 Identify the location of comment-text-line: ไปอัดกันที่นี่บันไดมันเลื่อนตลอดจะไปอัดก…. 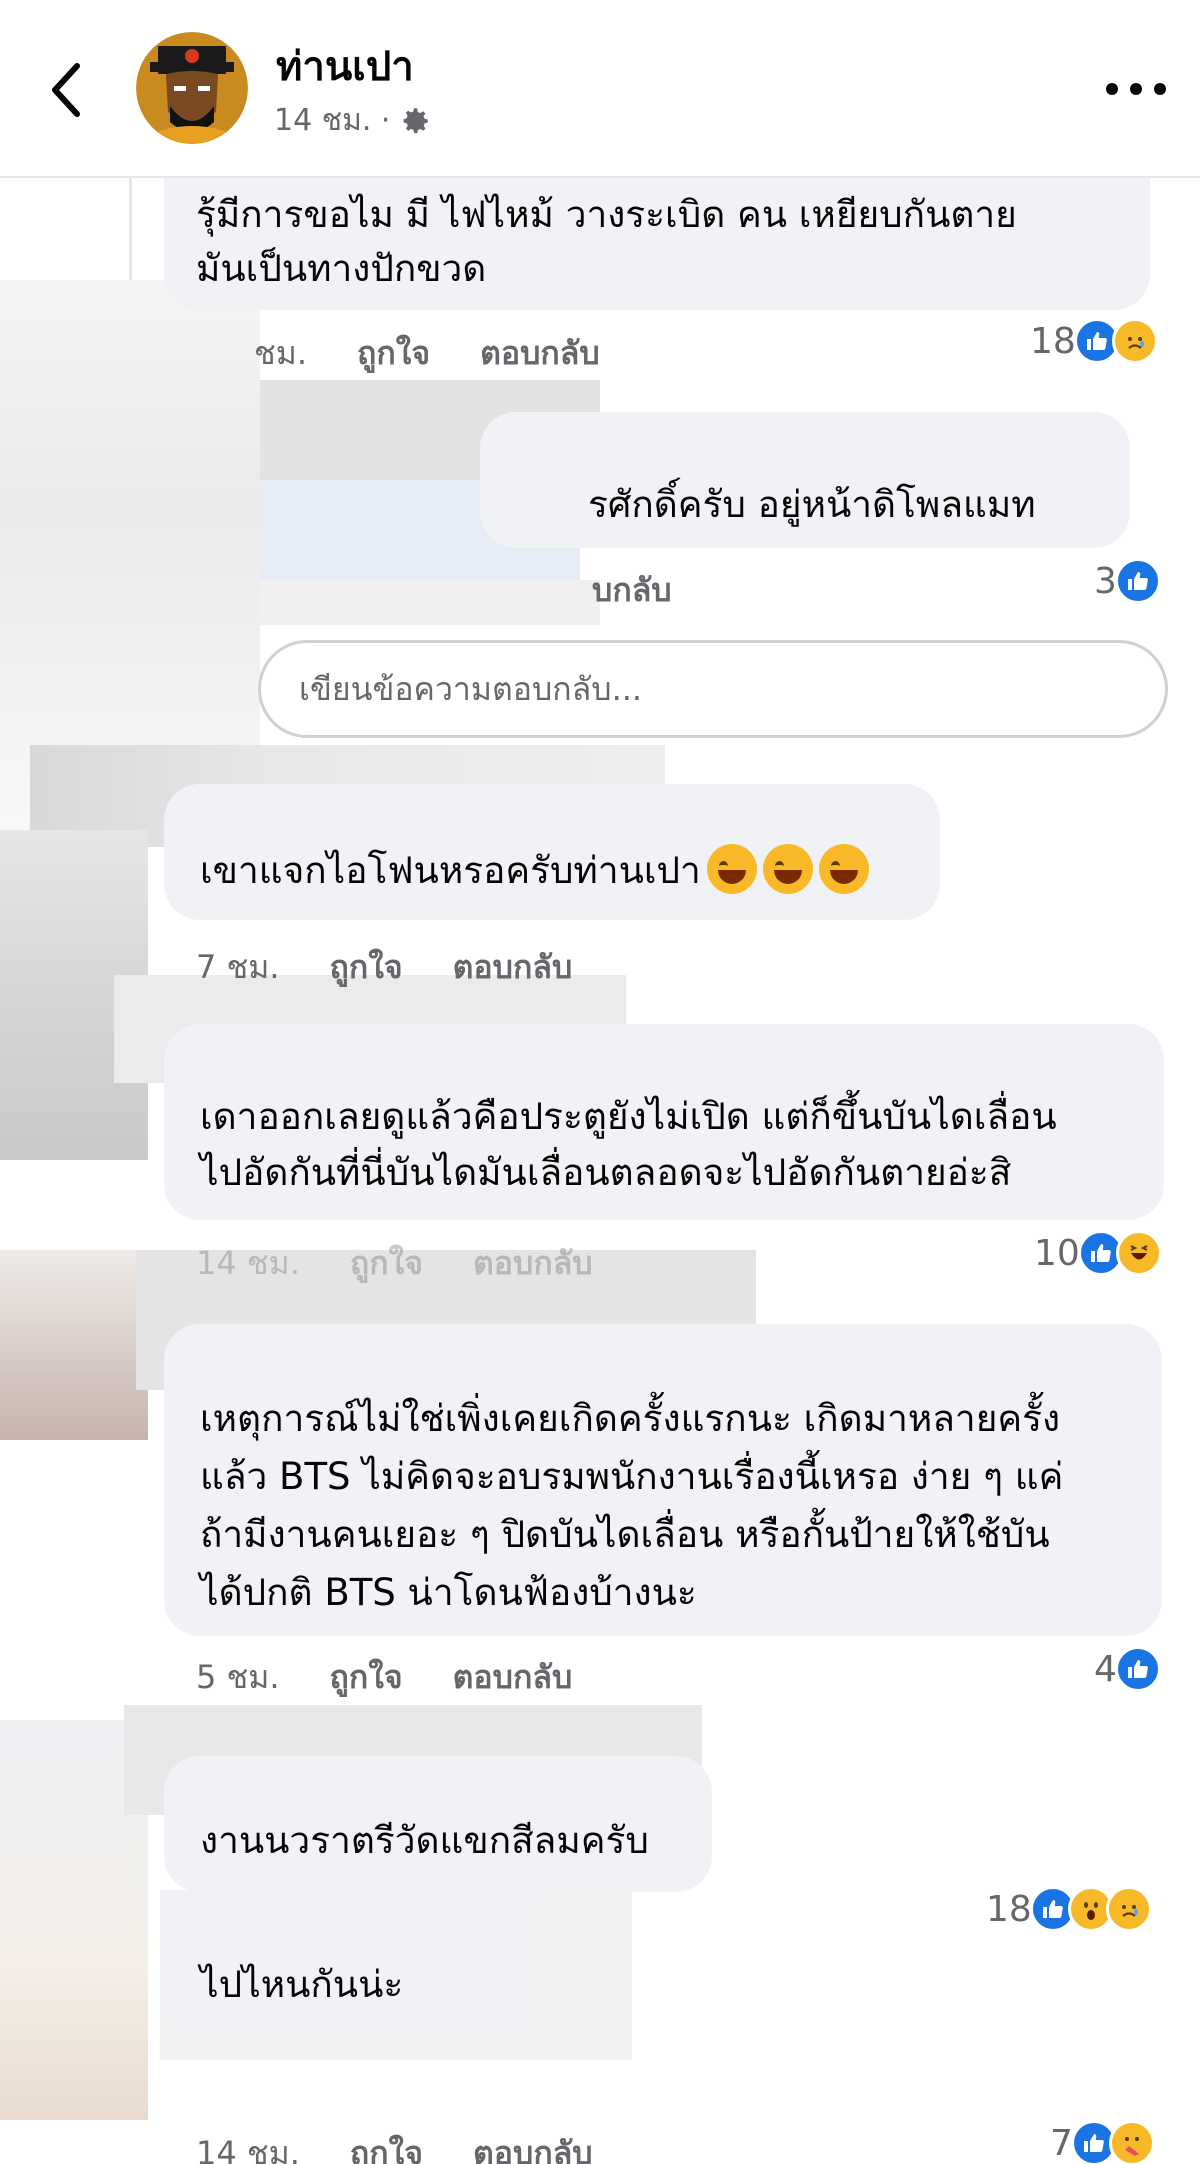
(606, 1172).